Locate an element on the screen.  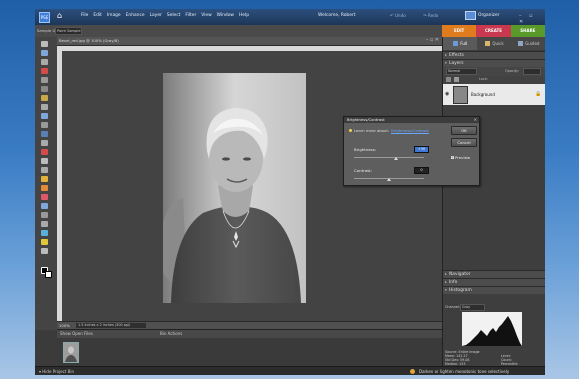
subtab-quick: Quick is located at coordinates (494, 43).